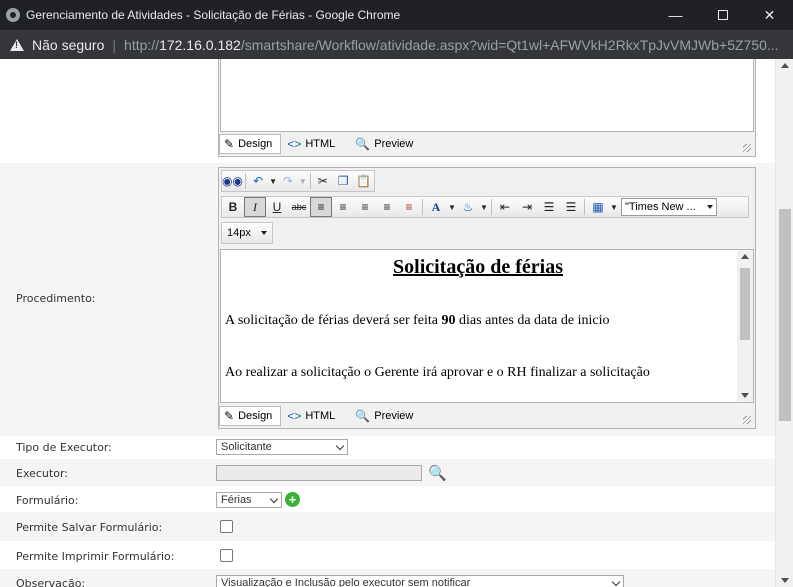 This screenshot has height=587, width=793. Describe the element at coordinates (386, 416) in the screenshot. I see `preview-tab: 🔍 Preview` at that location.